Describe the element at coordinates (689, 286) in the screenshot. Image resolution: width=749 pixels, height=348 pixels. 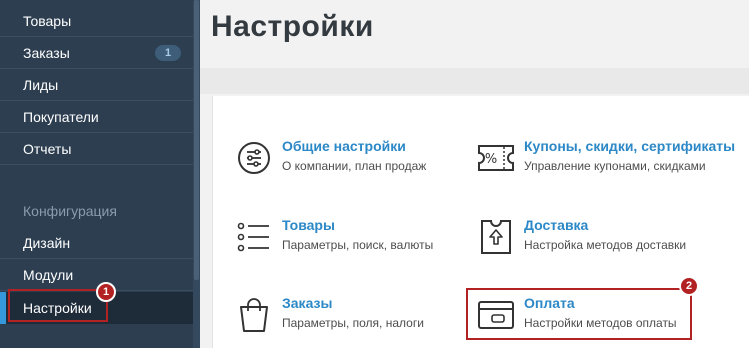
I see `step-marker-2: 2` at that location.